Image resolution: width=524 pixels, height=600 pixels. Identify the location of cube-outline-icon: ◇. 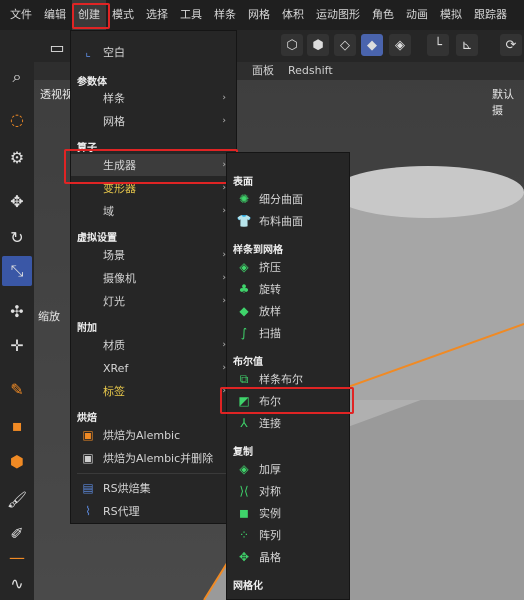
(345, 45).